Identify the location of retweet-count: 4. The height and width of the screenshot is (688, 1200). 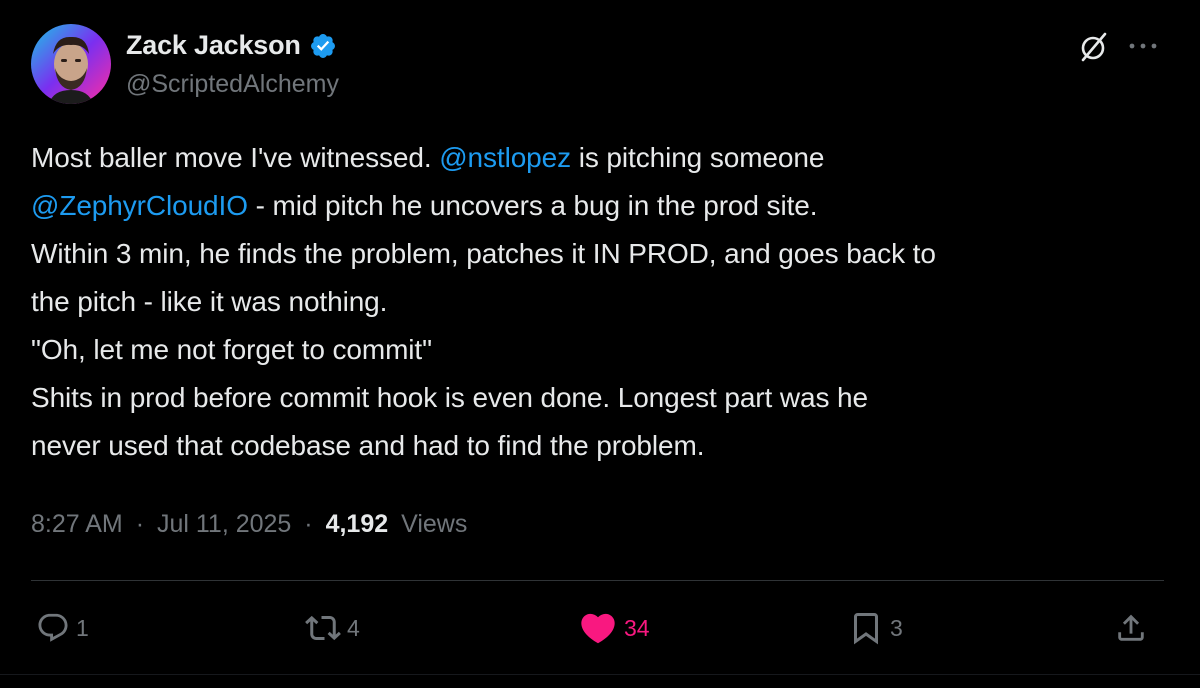
(353, 627).